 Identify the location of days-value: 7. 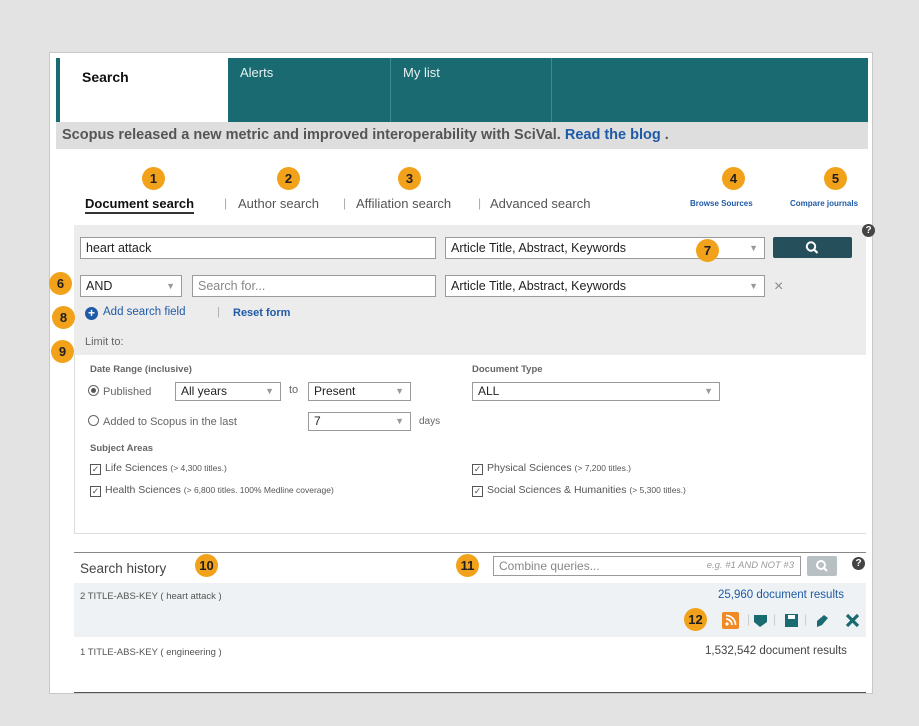
(317, 421).